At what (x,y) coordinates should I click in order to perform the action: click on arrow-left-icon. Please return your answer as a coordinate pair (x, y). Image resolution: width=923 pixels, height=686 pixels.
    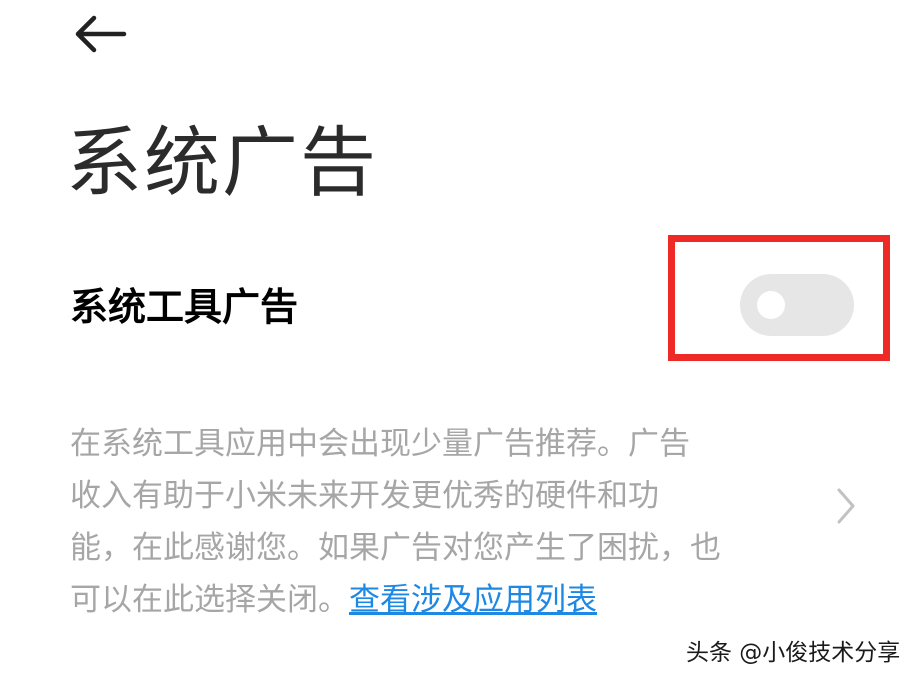
    Looking at the image, I should click on (100, 34).